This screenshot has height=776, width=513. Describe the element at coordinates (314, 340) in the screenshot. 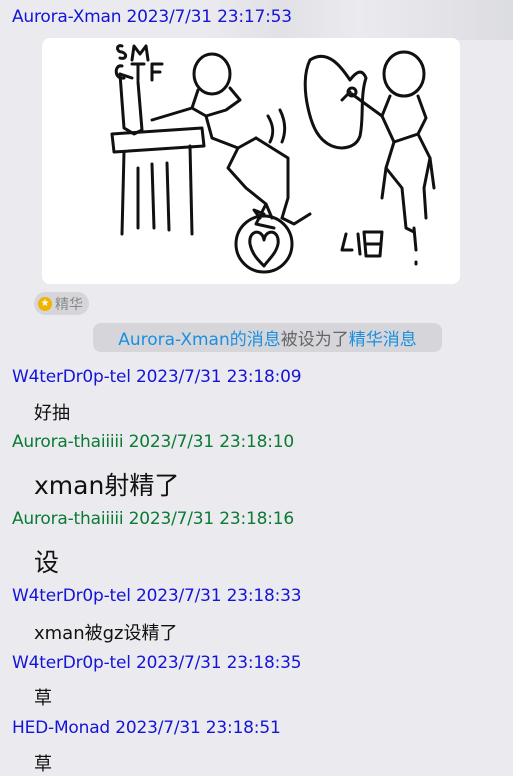

I see `notice-text: 被设为了` at that location.